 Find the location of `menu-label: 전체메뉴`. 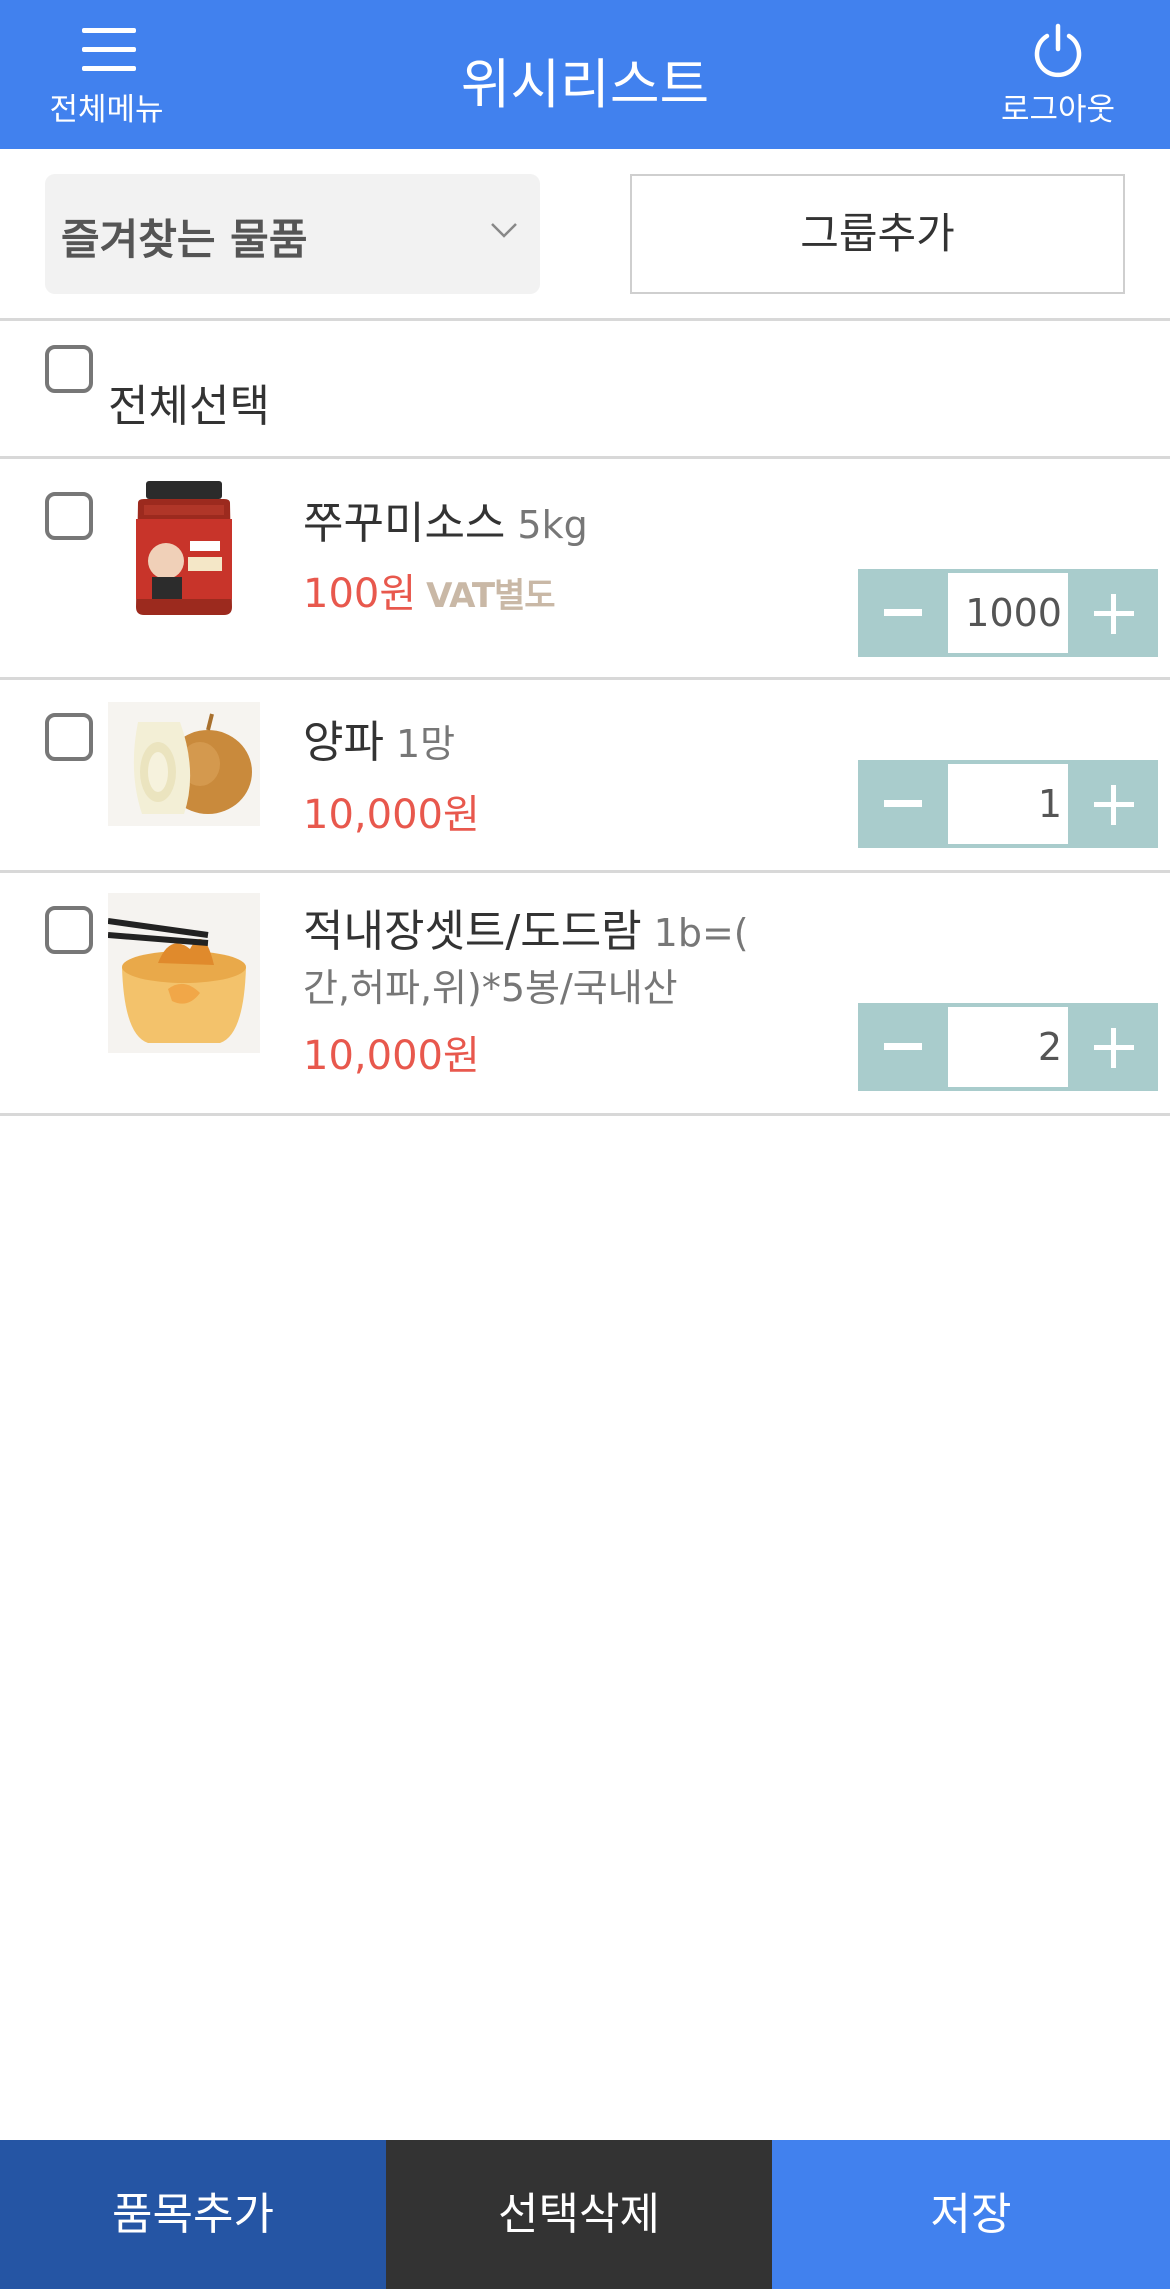

menu-label: 전체메뉴 is located at coordinates (106, 110).